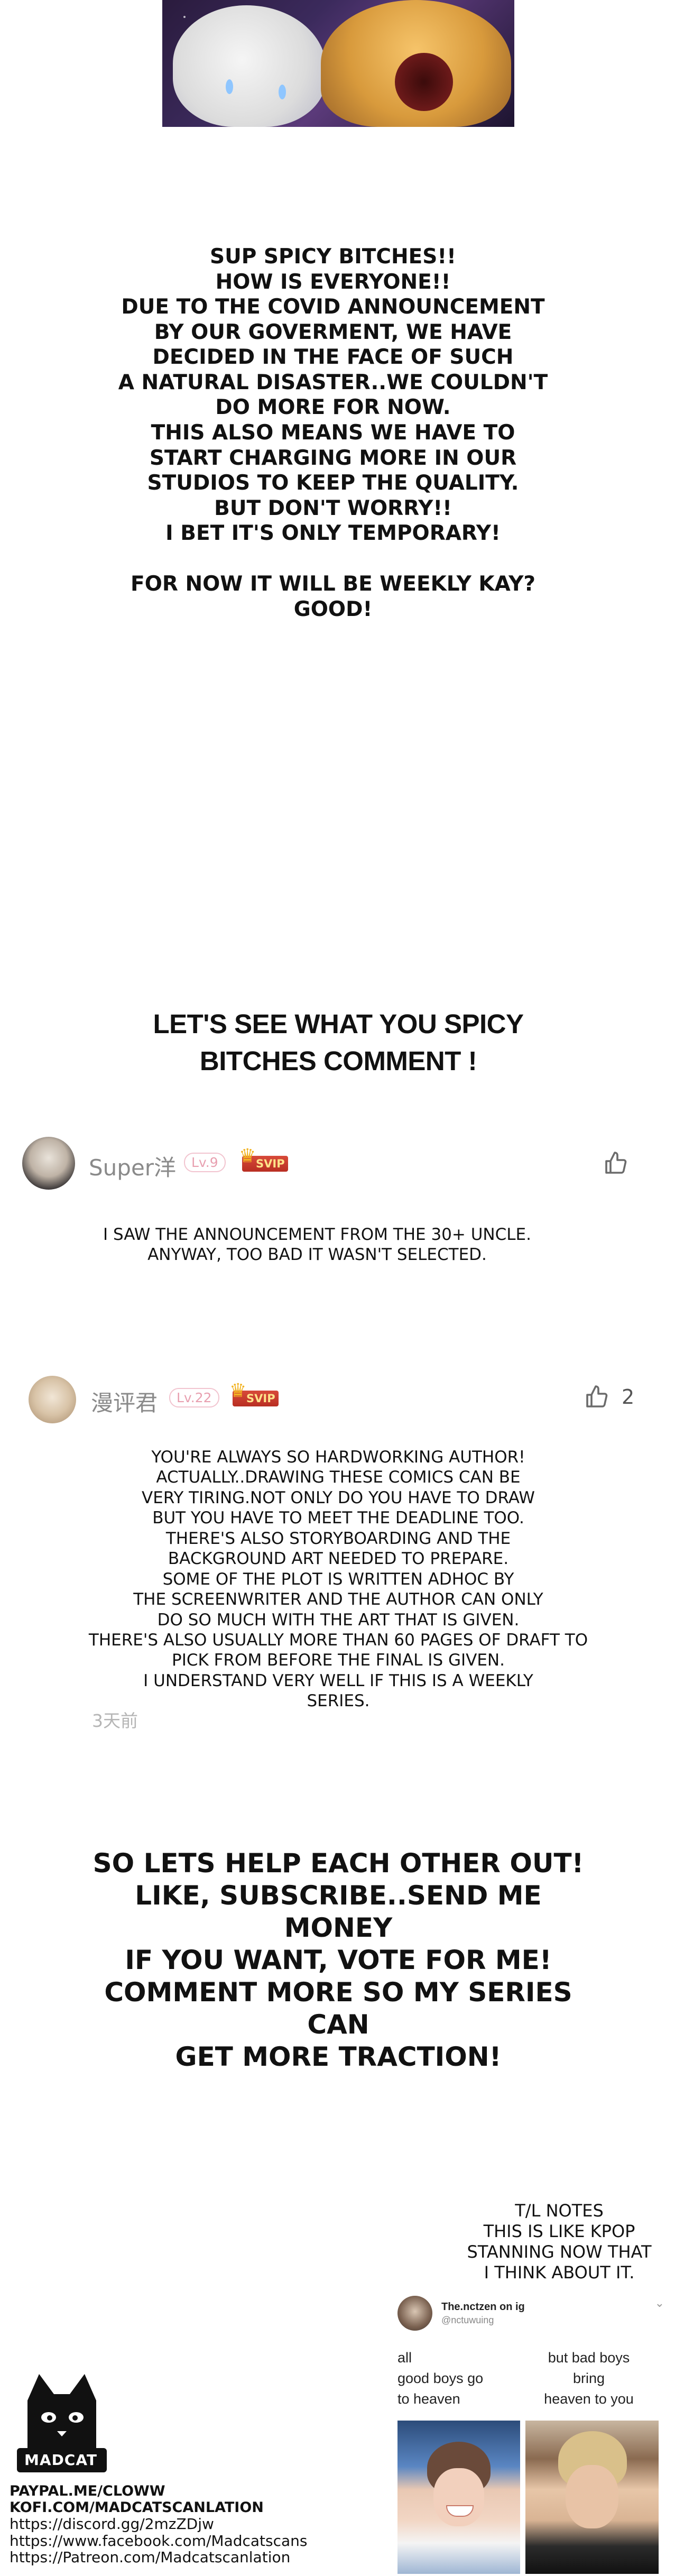  What do you see at coordinates (159, 2507) in the screenshot?
I see `kofi-link: KOFI.COM/MADCATSCANLATION` at bounding box center [159, 2507].